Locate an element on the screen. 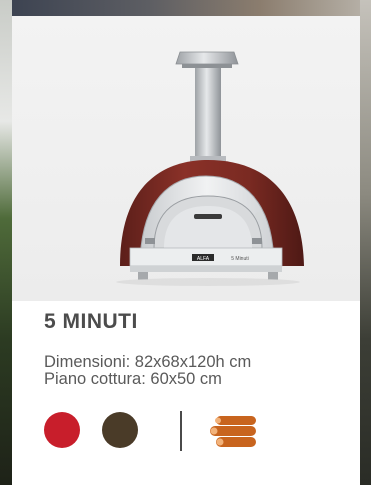 The image size is (371, 485). color-options is located at coordinates (194, 432).